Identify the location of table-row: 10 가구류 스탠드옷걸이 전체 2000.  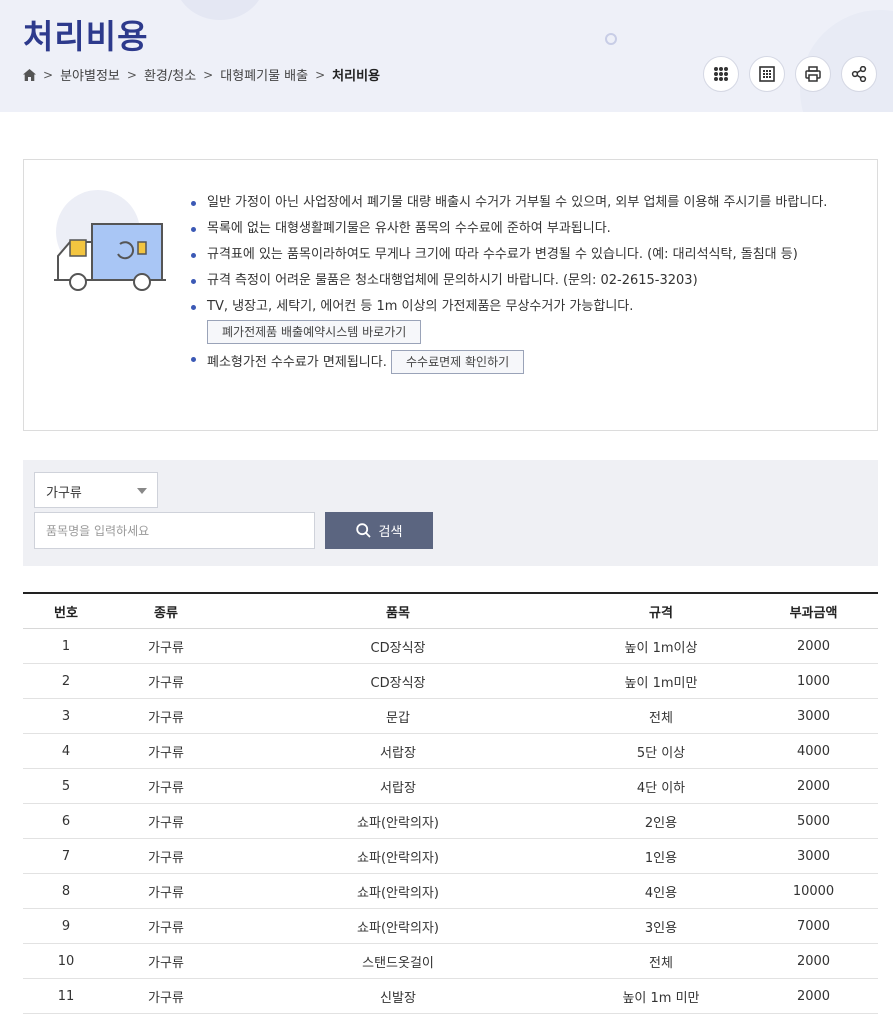
(450, 961).